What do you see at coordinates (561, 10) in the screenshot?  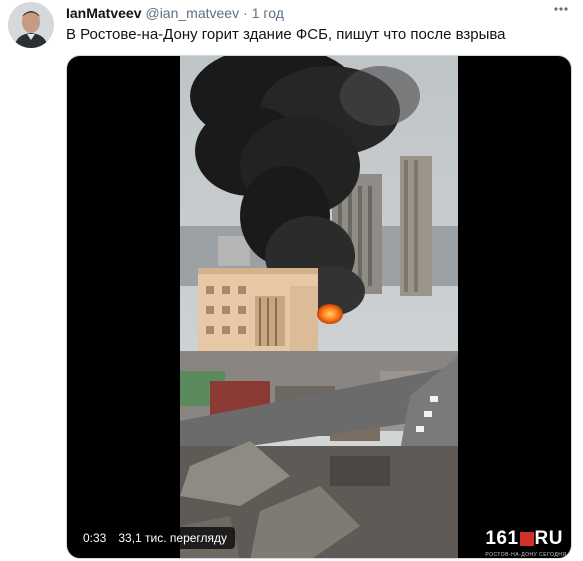 I see `more-dots-icon` at bounding box center [561, 10].